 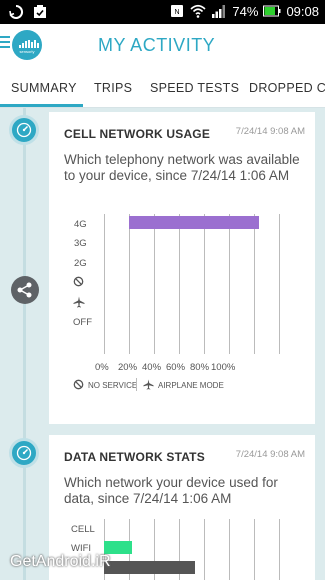 I want to click on logo-text: sensorly, so click(x=27, y=51).